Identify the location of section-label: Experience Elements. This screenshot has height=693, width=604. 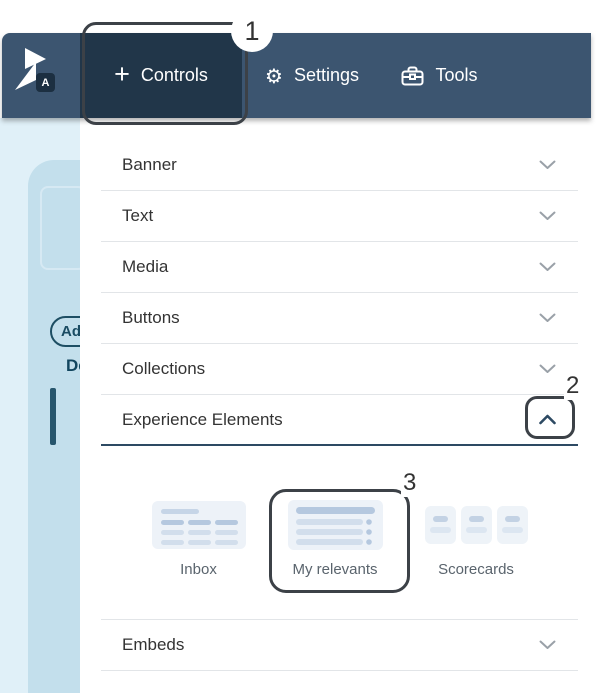
(202, 419).